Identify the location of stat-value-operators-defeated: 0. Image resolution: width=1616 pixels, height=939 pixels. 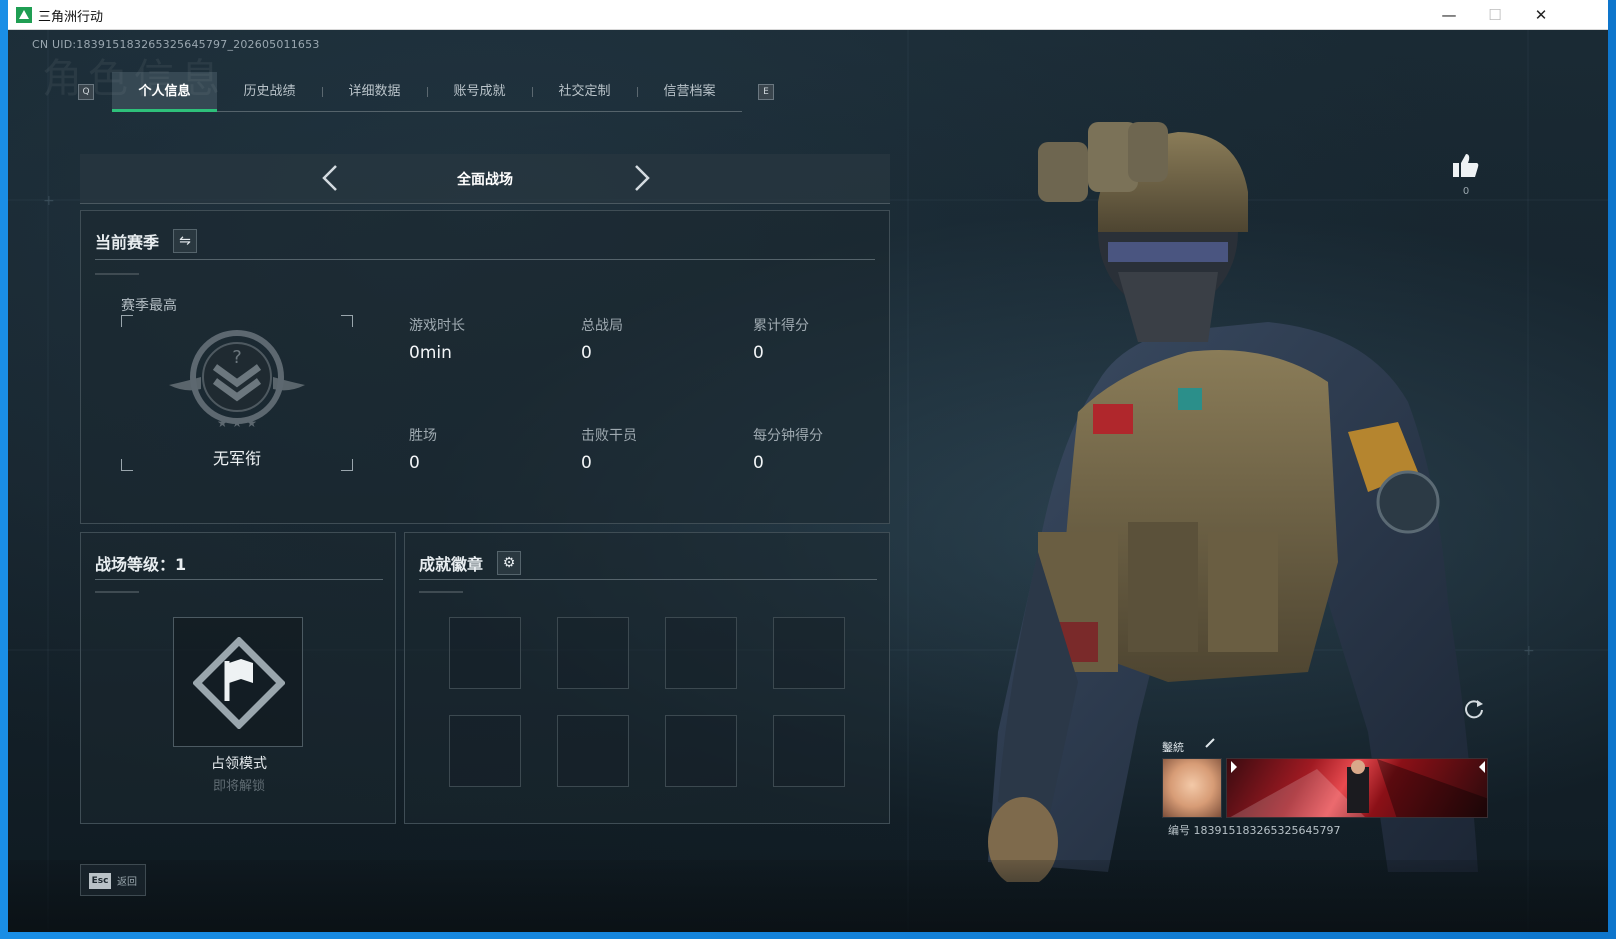
(586, 463).